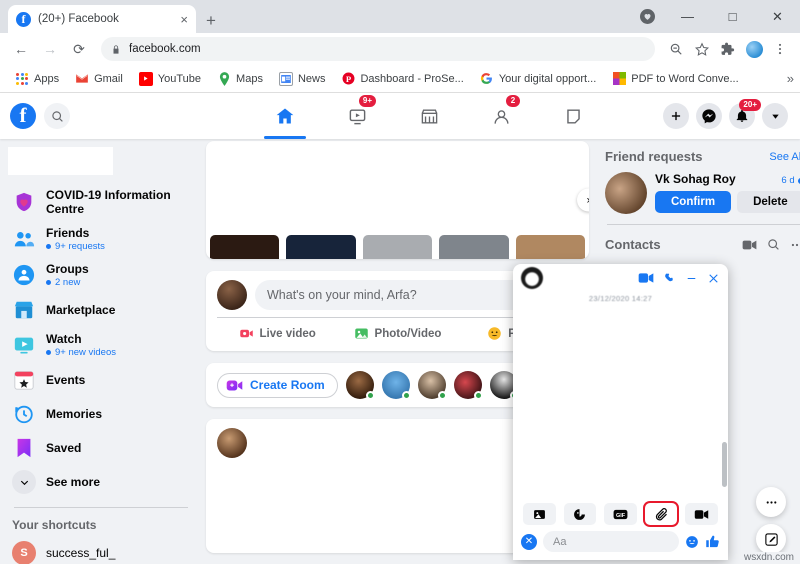  Describe the element at coordinates (768, 202) in the screenshot. I see `delete-button: Delete` at that location.